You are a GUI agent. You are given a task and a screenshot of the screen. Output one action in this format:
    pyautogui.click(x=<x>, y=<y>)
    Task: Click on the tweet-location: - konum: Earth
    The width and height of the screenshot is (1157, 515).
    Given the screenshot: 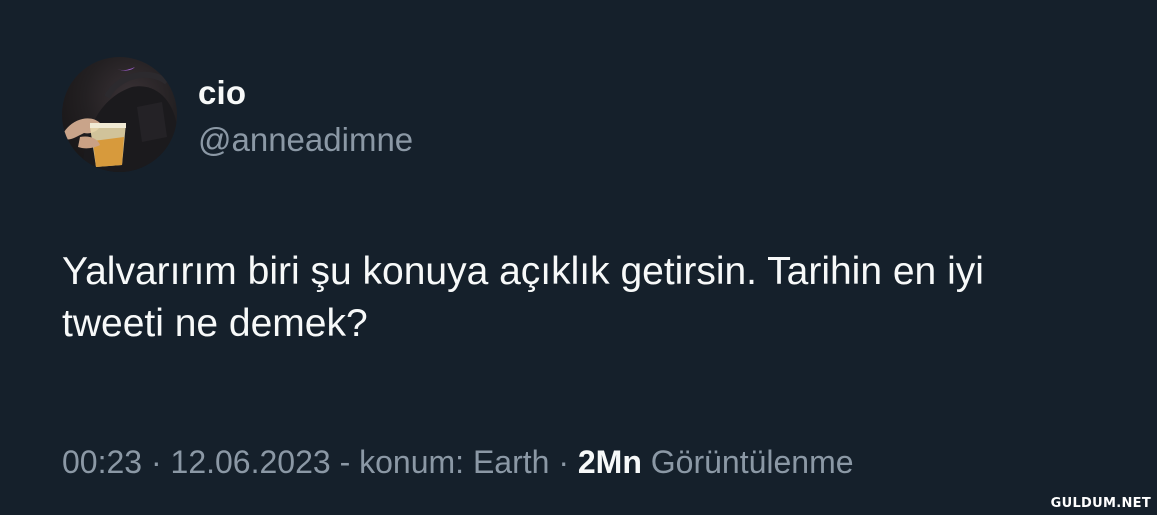 What is the action you would take?
    pyautogui.click(x=440, y=462)
    